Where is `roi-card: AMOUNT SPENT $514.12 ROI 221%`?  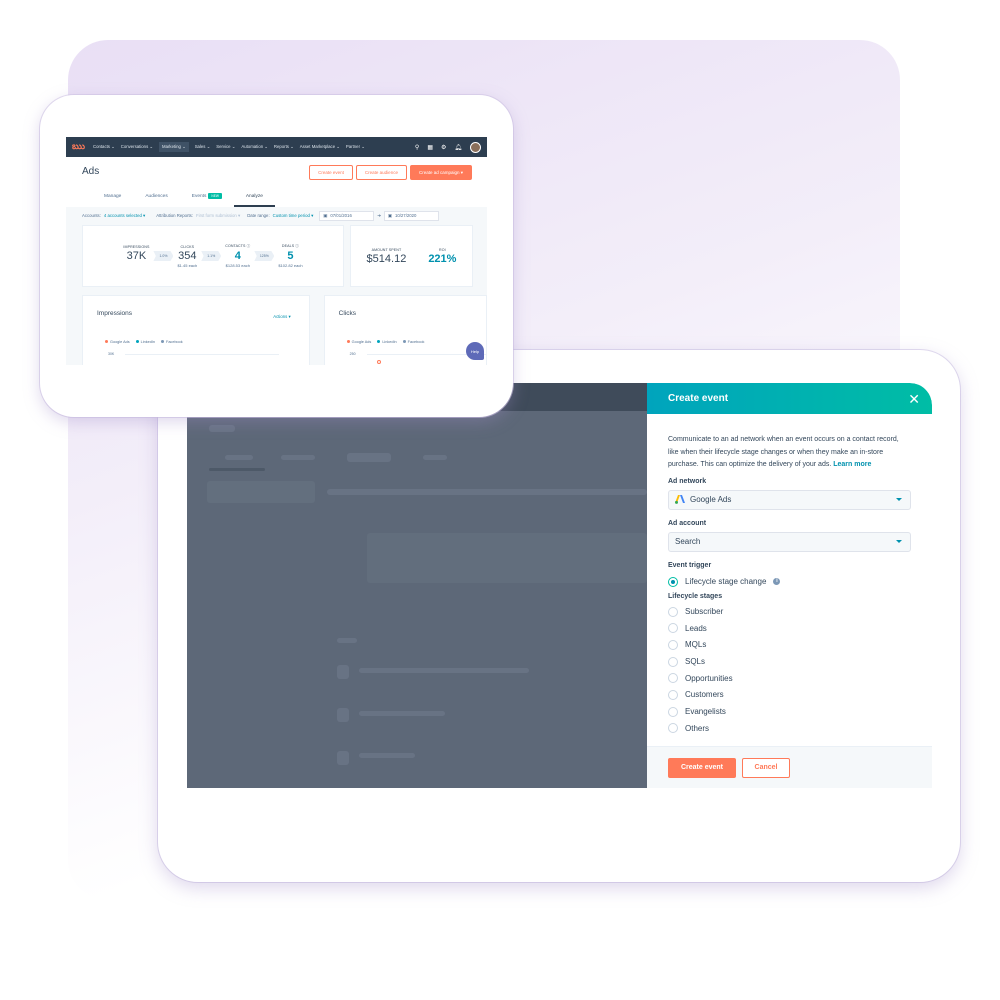
roi-card: AMOUNT SPENT $514.12 ROI 221% is located at coordinates (411, 256).